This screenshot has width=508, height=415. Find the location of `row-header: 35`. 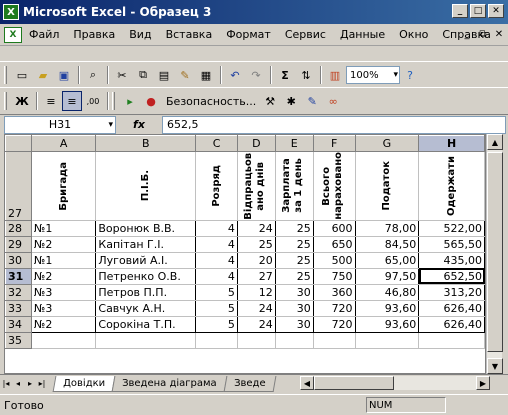

row-header: 35 is located at coordinates (18, 340).